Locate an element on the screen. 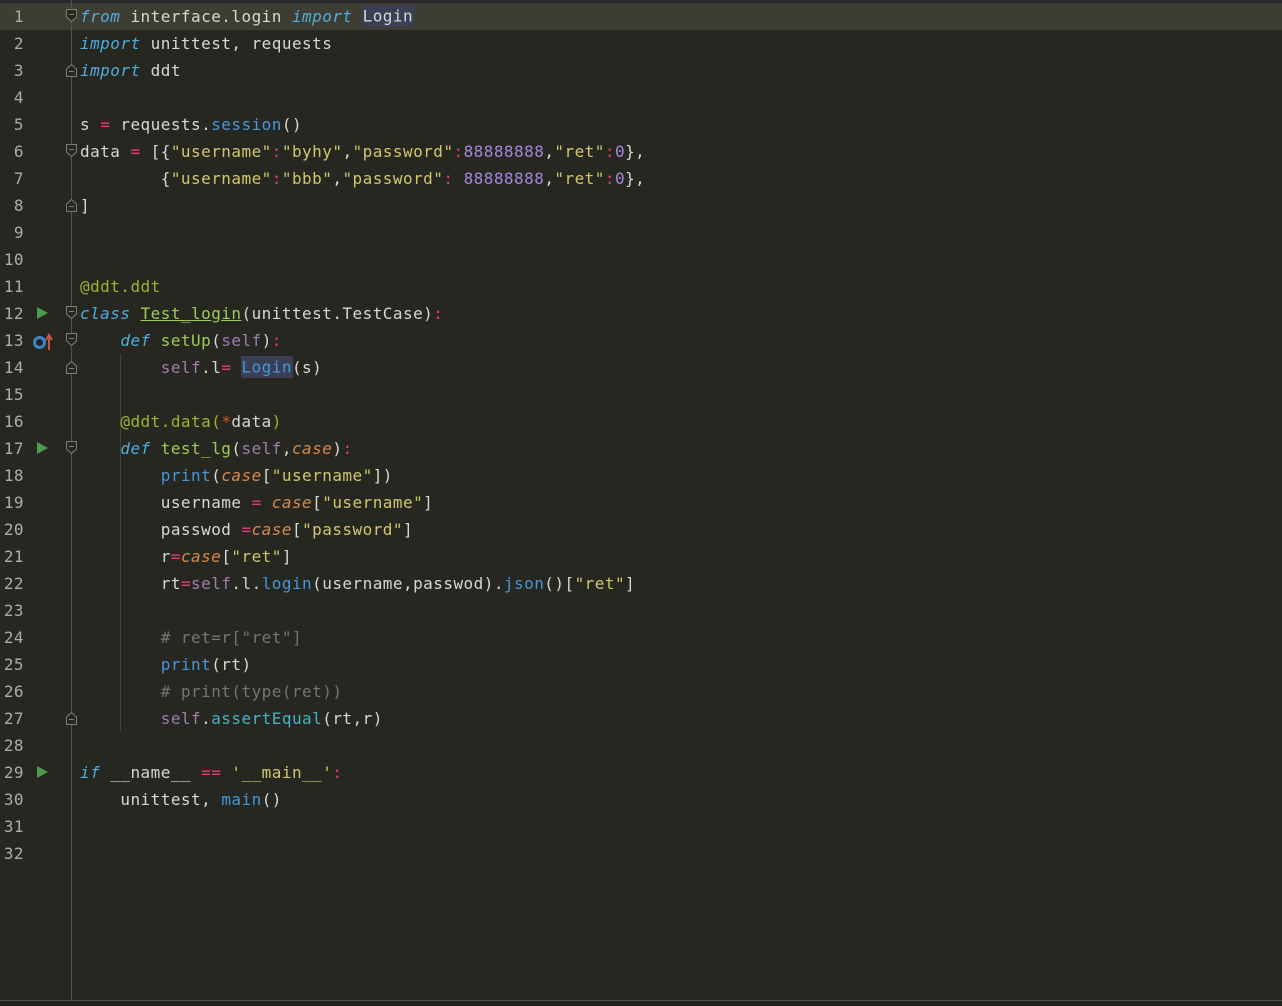 The height and width of the screenshot is (1006, 1282). code-token: # ret=r["ret"] is located at coordinates (231, 637).